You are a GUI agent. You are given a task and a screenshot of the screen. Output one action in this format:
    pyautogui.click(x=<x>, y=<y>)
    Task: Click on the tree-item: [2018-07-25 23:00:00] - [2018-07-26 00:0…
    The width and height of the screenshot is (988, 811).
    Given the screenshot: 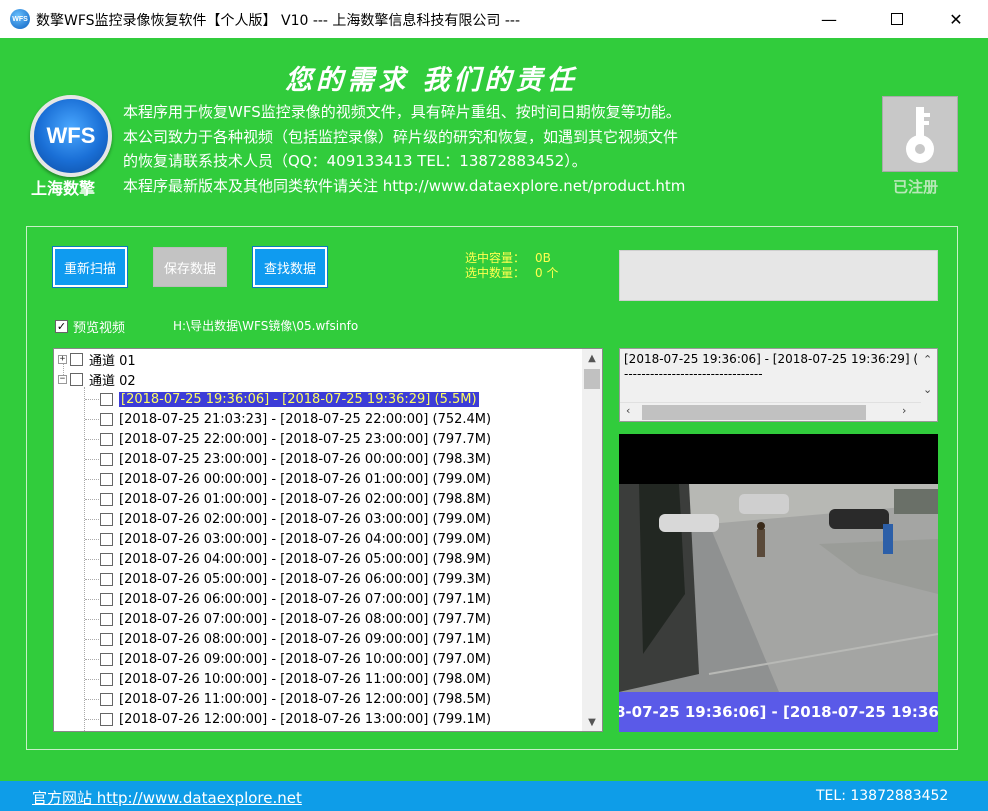 What is the action you would take?
    pyautogui.click(x=288, y=459)
    